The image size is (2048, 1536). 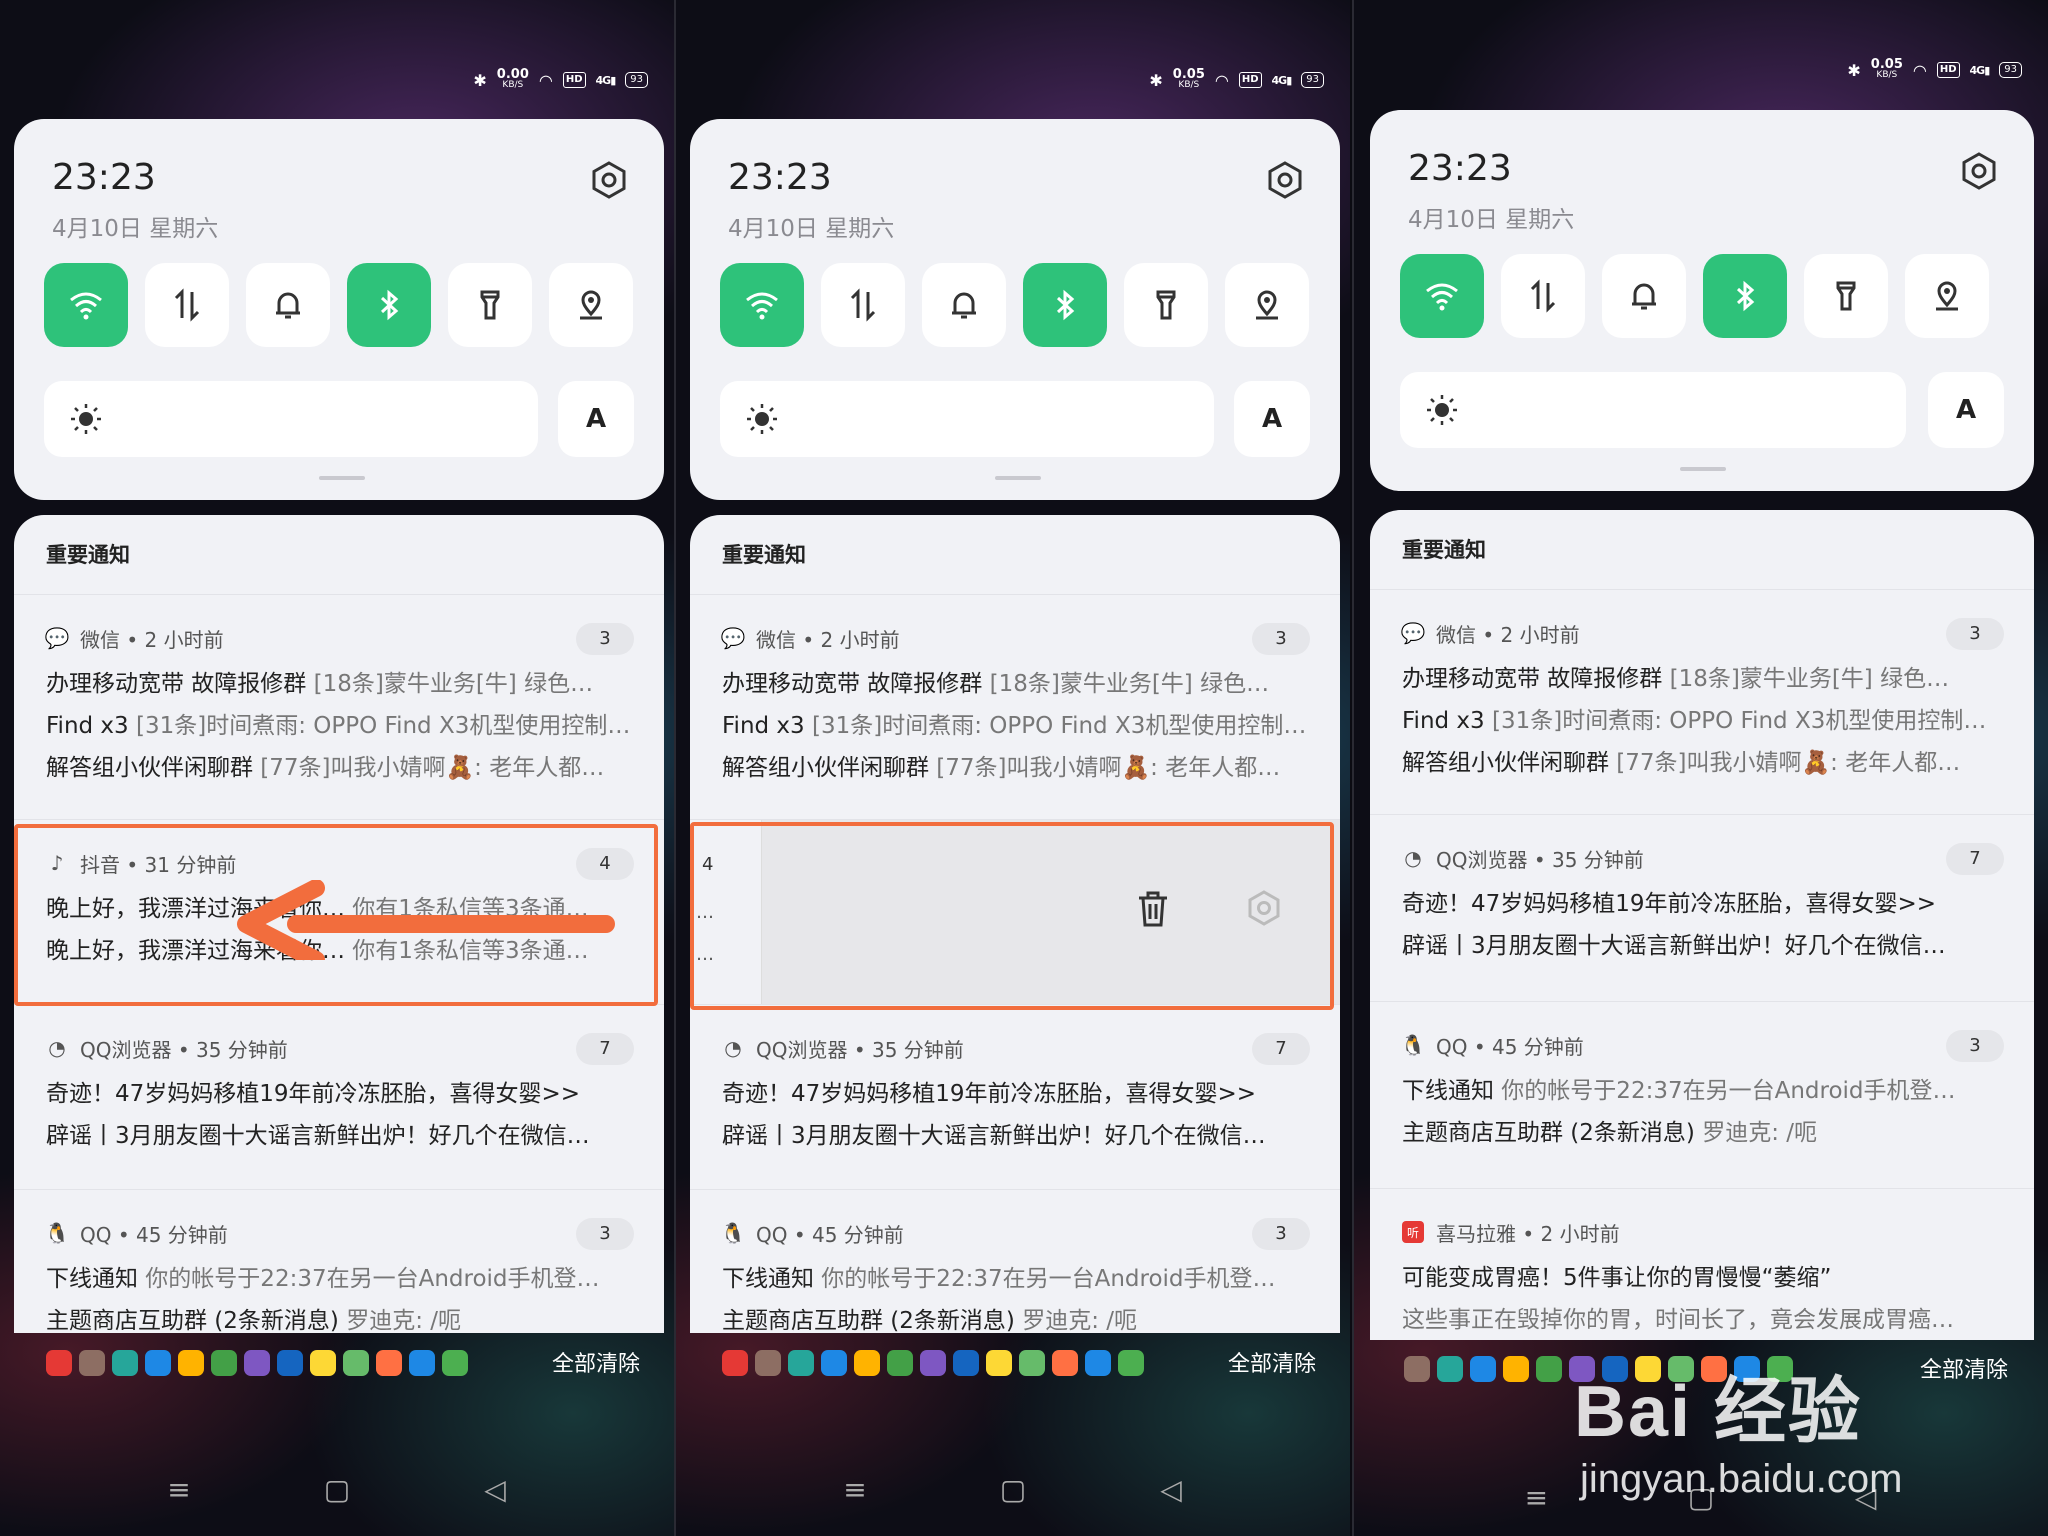 I want to click on list-item: 主题商店互助群 (2条新消息) 罗迪克: /呃, so click(x=254, y=1320).